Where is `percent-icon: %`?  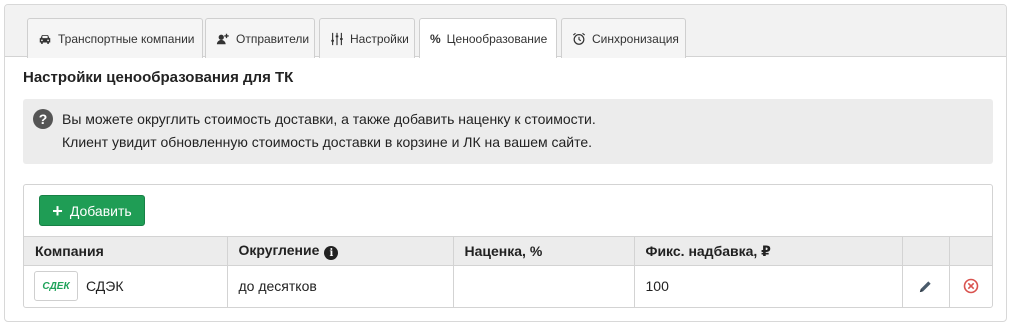
percent-icon: % is located at coordinates (435, 38).